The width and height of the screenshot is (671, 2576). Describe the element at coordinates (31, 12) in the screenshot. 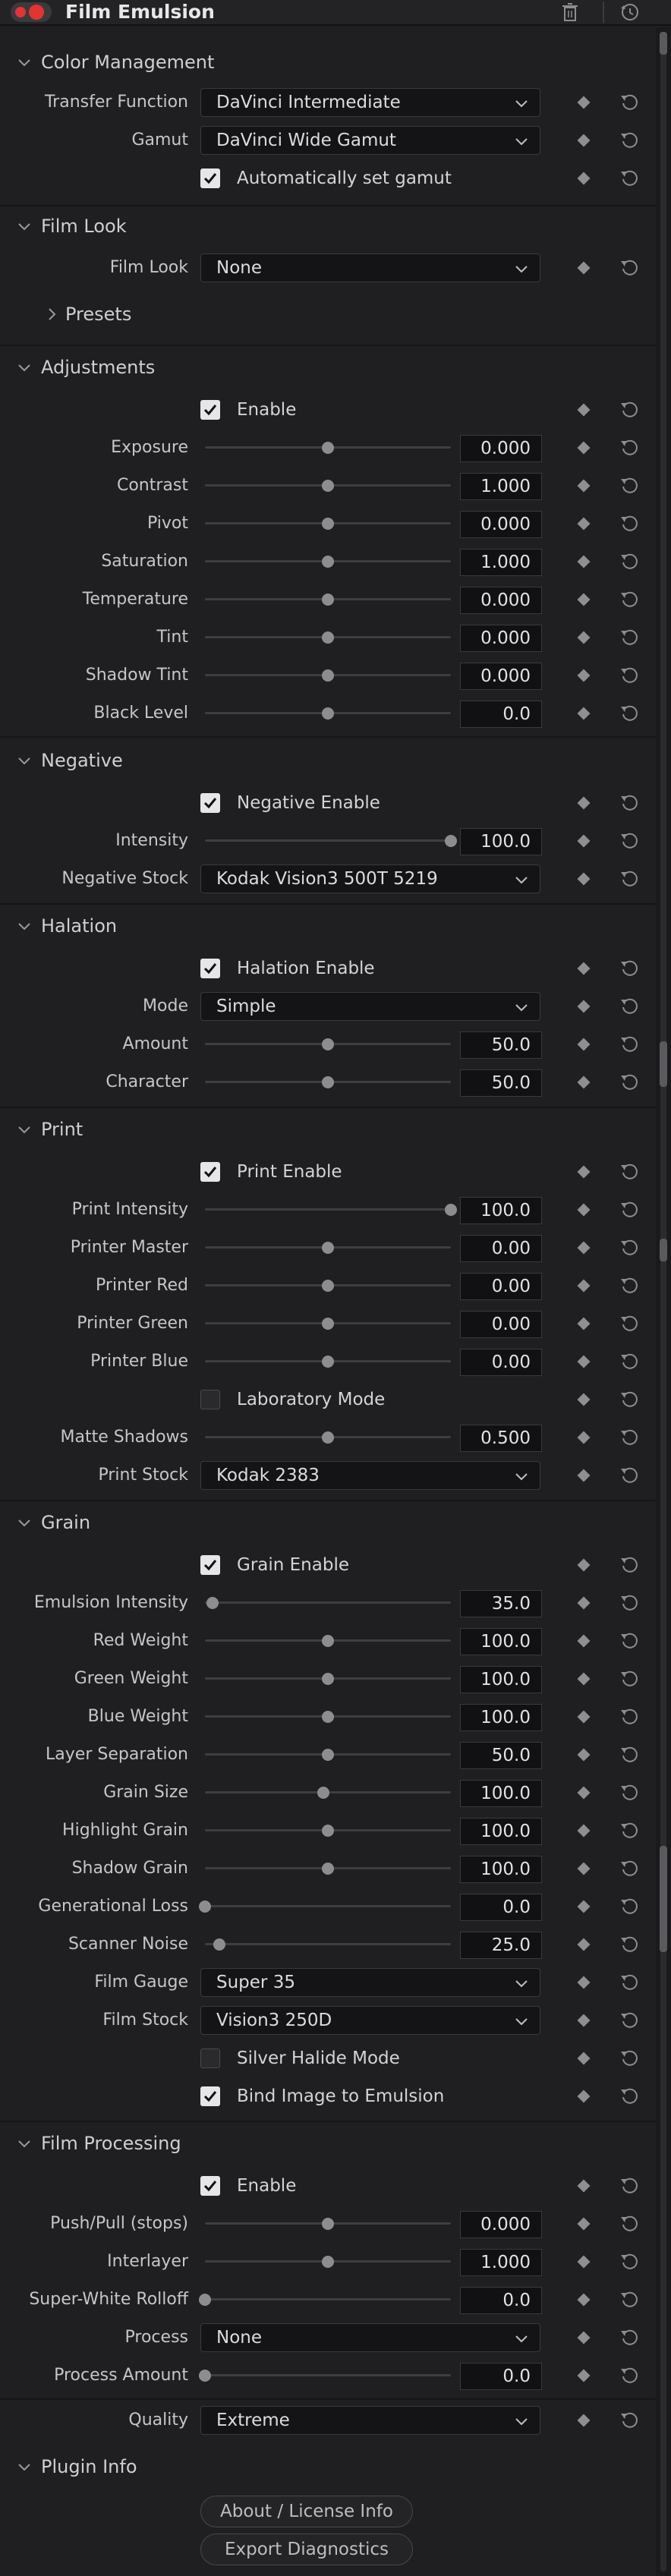

I see `effect-enable-toggle` at that location.